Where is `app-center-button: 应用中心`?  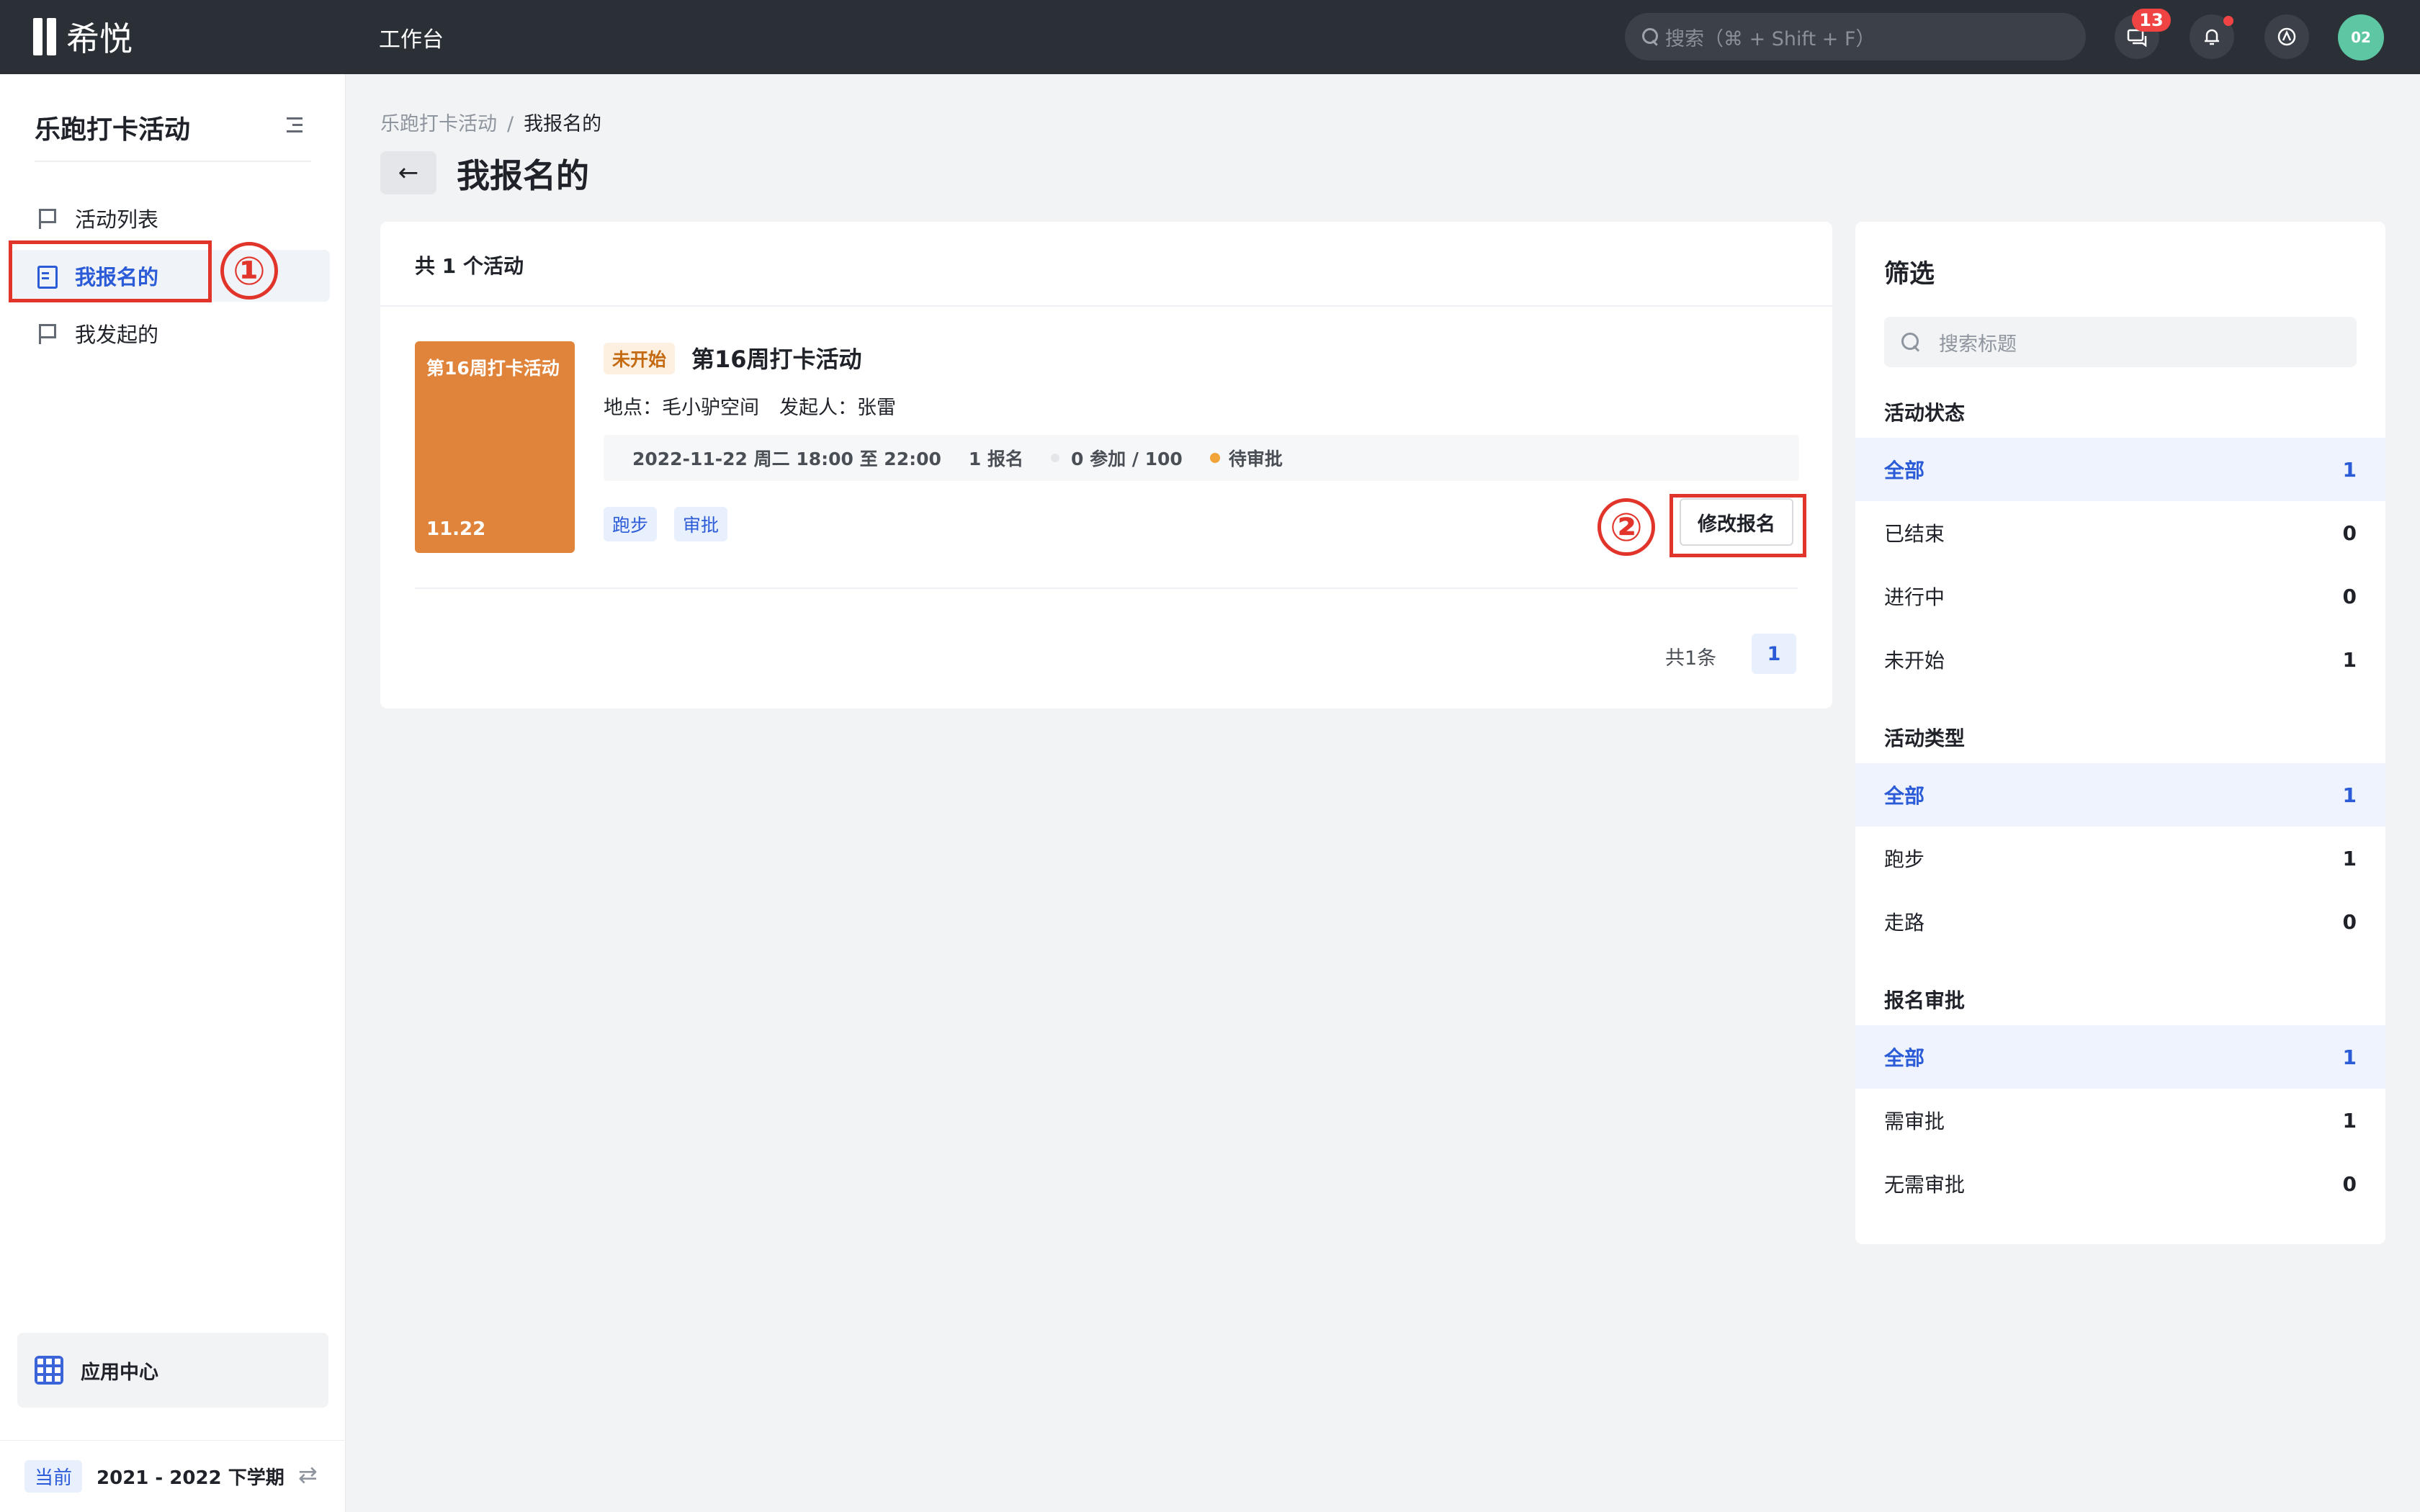
app-center-button: 应用中心 is located at coordinates (172, 1370).